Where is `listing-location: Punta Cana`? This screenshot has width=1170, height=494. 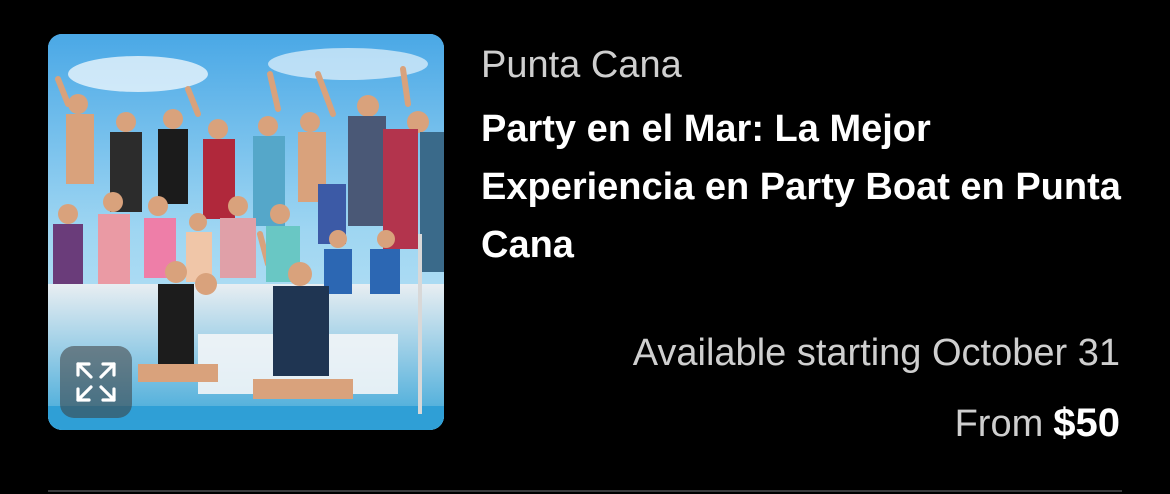 listing-location: Punta Cana is located at coordinates (581, 65).